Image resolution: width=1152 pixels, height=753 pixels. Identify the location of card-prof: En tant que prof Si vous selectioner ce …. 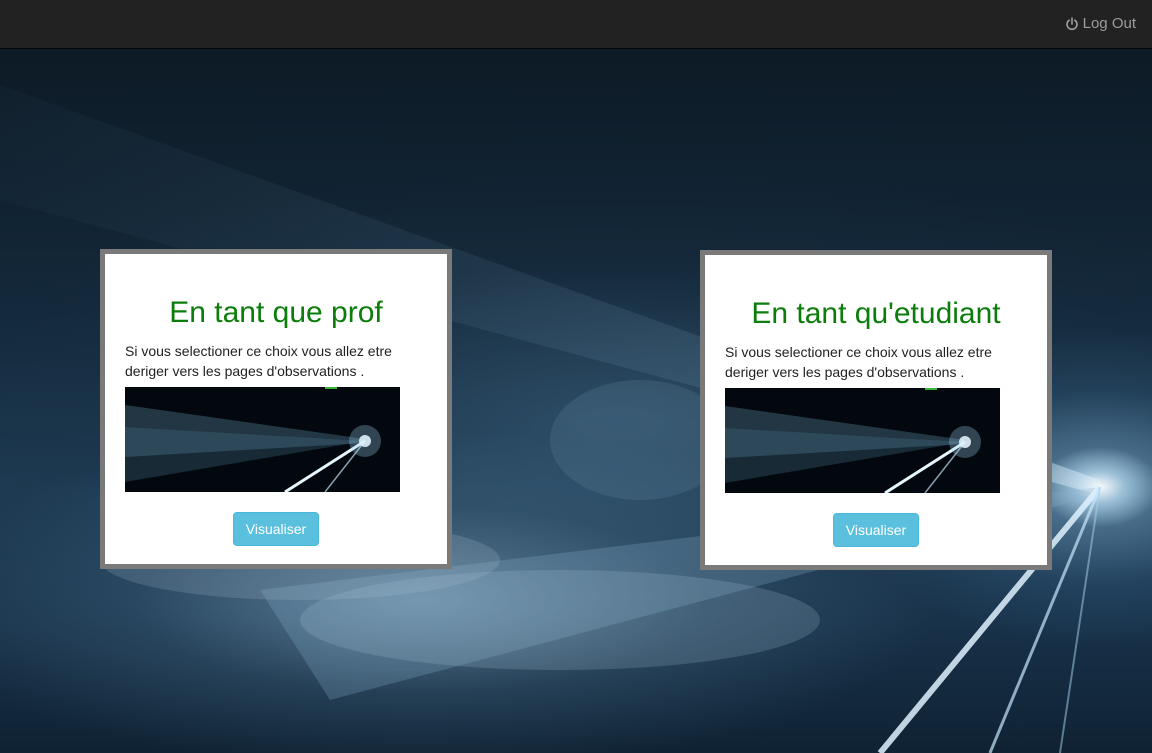
(276, 409).